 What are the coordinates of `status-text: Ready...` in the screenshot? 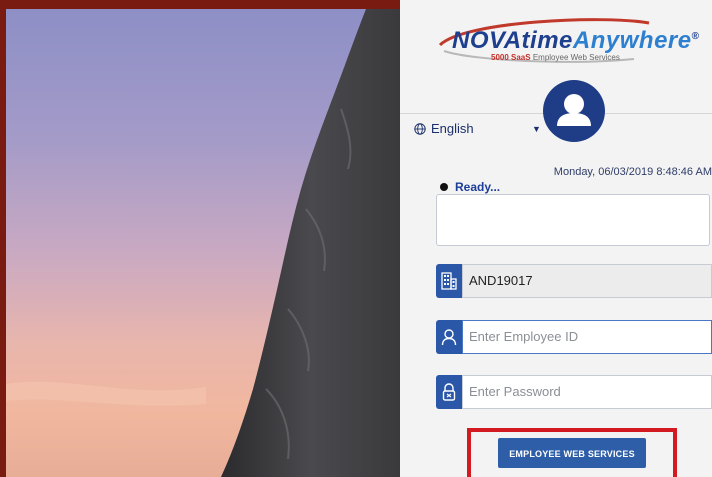 It's located at (478, 187).